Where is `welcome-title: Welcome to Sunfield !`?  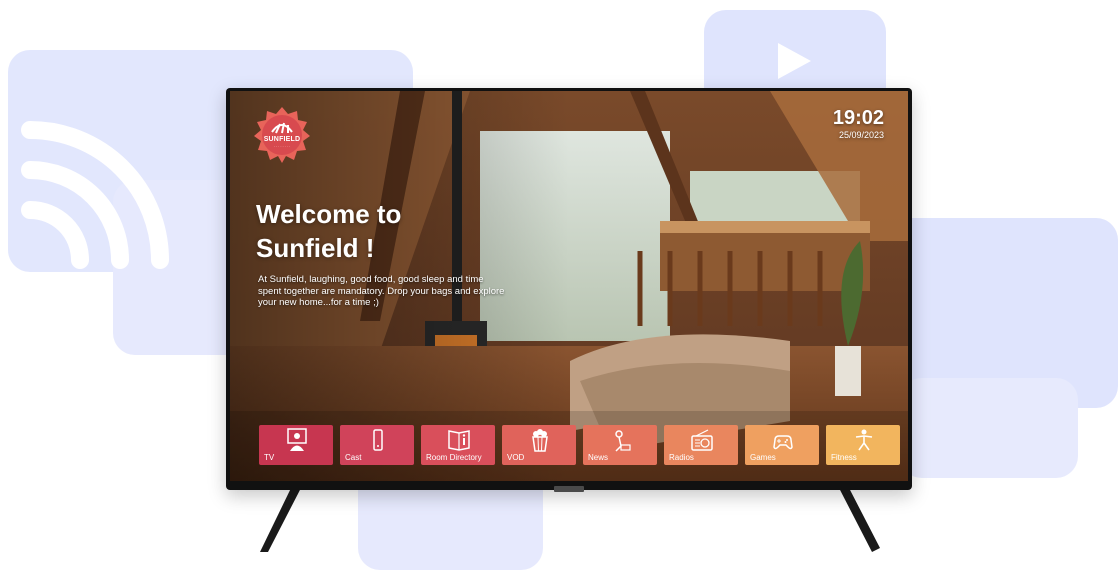 welcome-title: Welcome to Sunfield ! is located at coordinates (386, 231).